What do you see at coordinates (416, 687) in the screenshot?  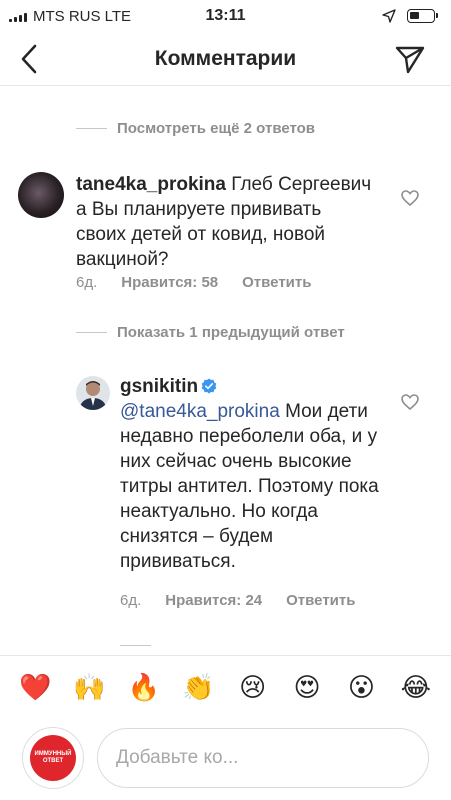 I see `emoji-laughing-button: 😂` at bounding box center [416, 687].